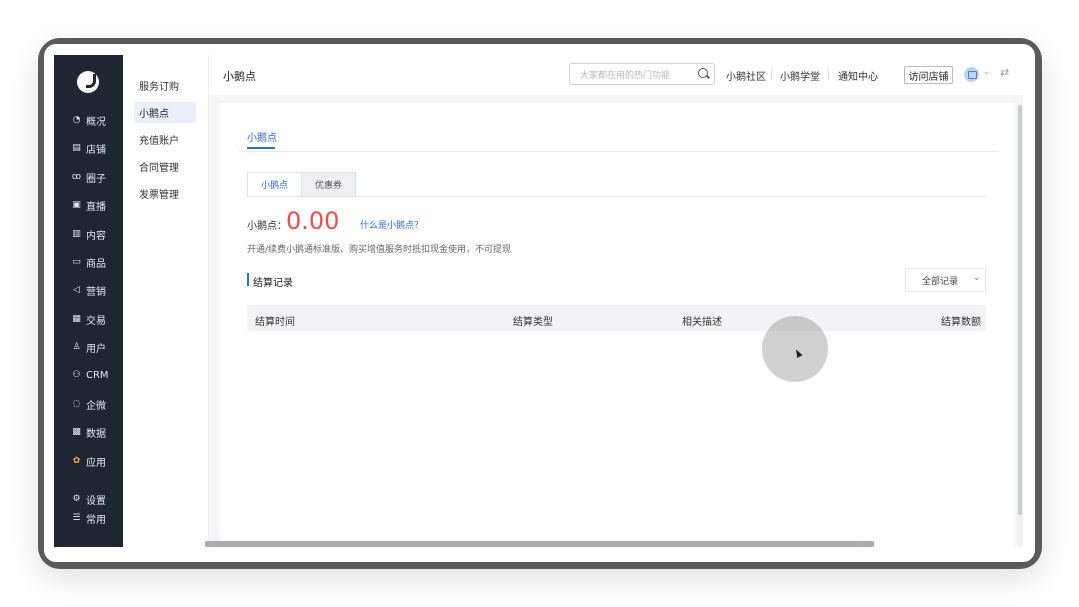 This screenshot has height=607, width=1079. What do you see at coordinates (702, 322) in the screenshot?
I see `column-description: 相关描述` at bounding box center [702, 322].